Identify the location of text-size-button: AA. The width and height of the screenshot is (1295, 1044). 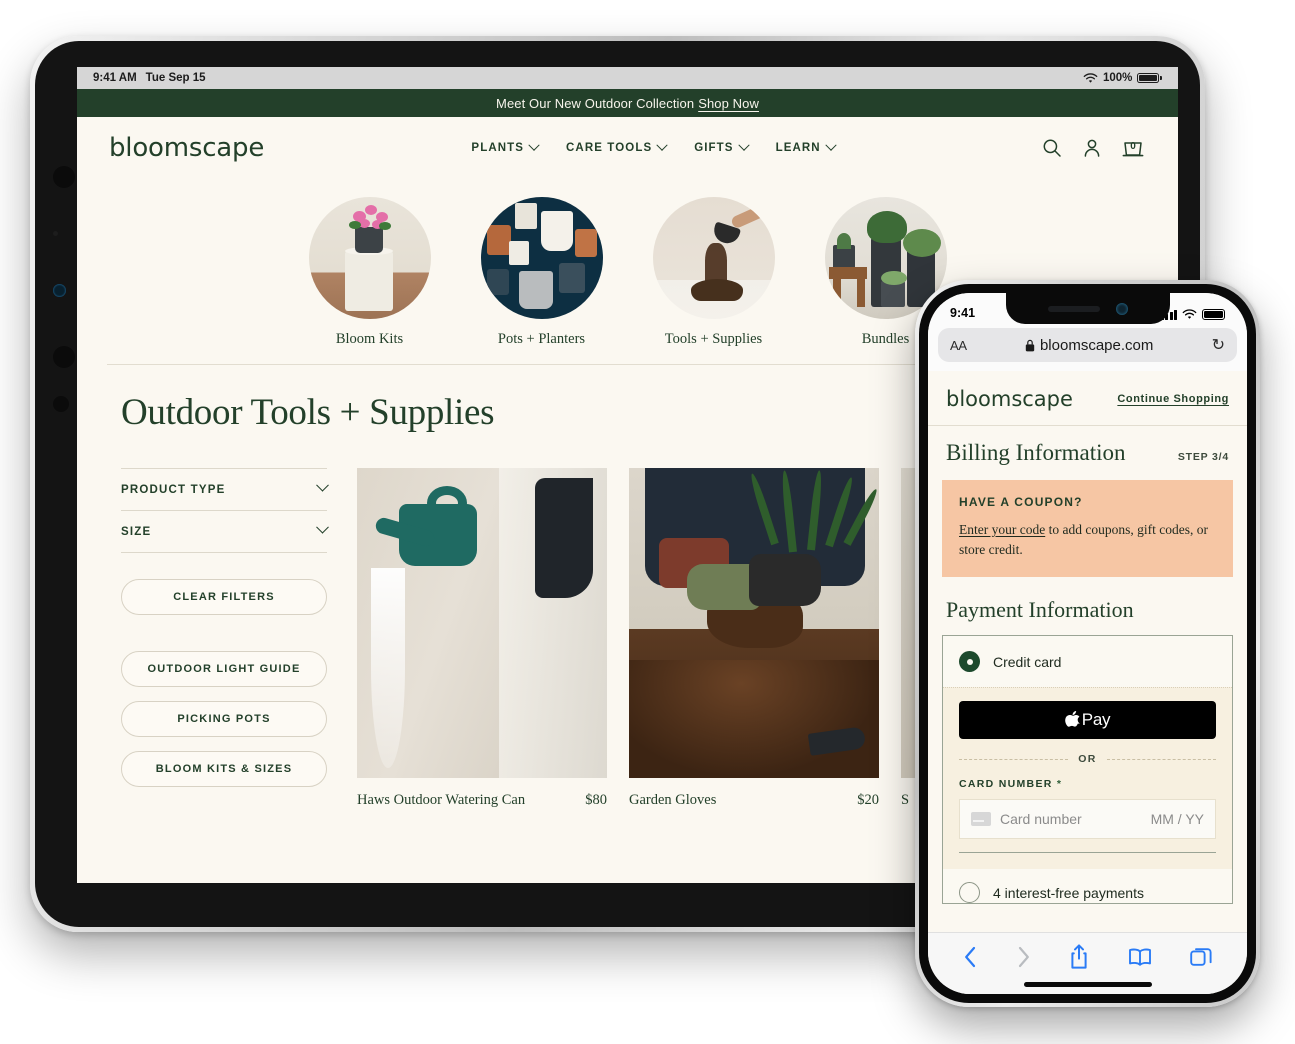
(958, 345).